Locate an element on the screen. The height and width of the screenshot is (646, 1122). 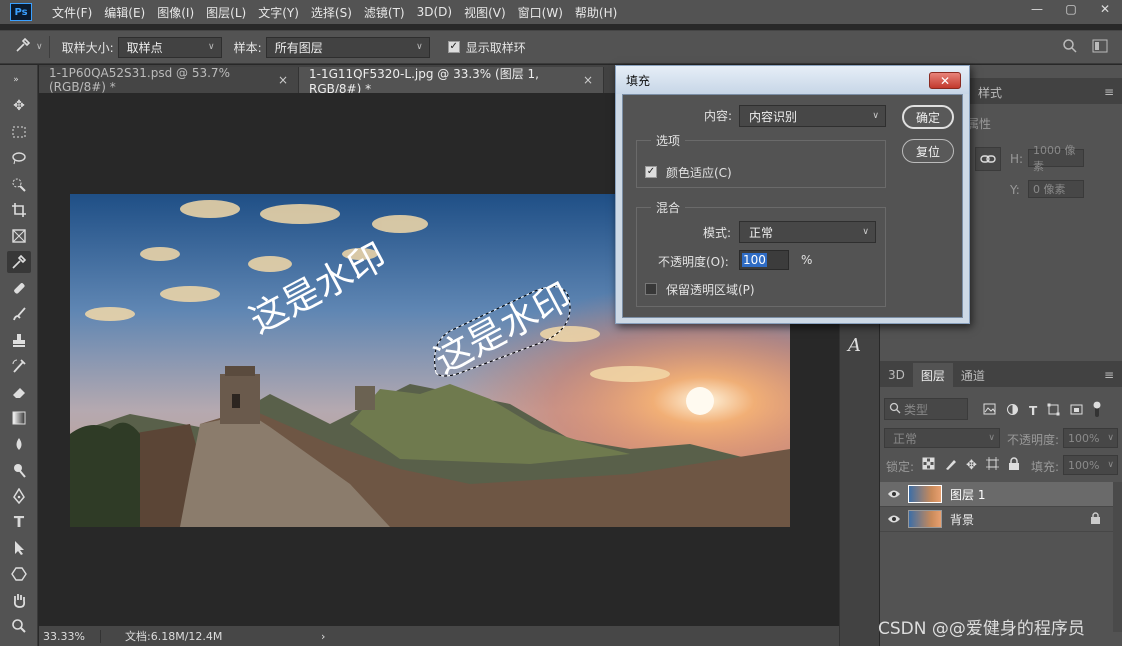
lock-icons: ✥ is located at coordinates (971, 465).